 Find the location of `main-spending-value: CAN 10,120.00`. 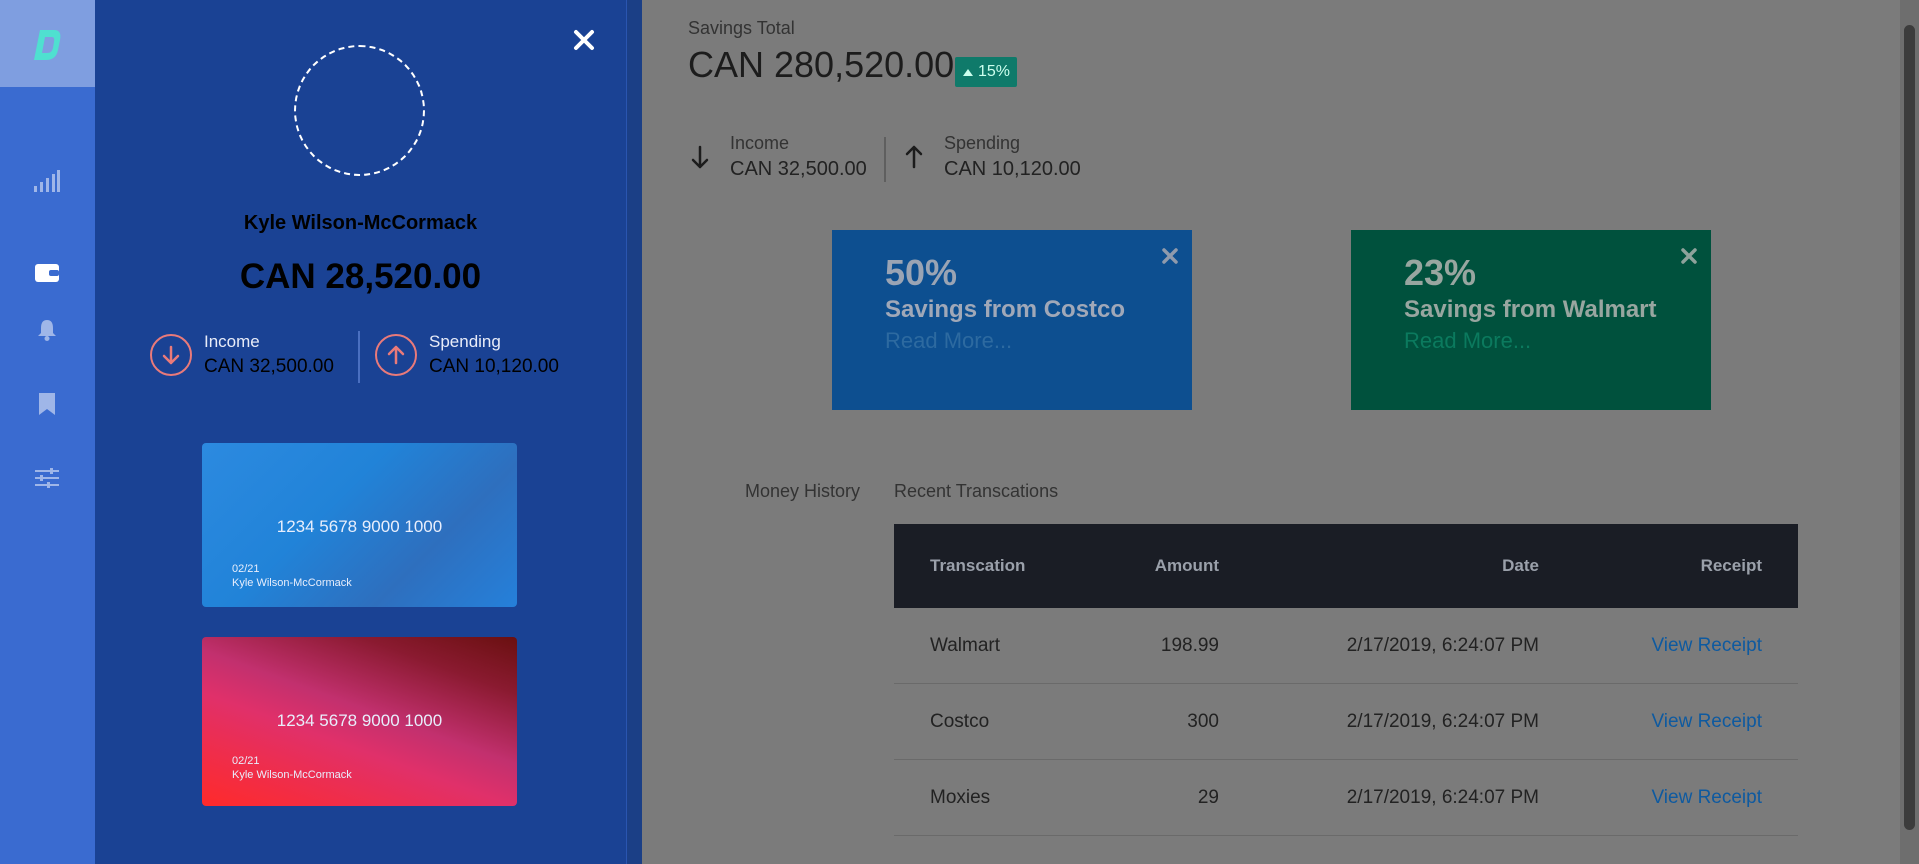

main-spending-value: CAN 10,120.00 is located at coordinates (1012, 169).